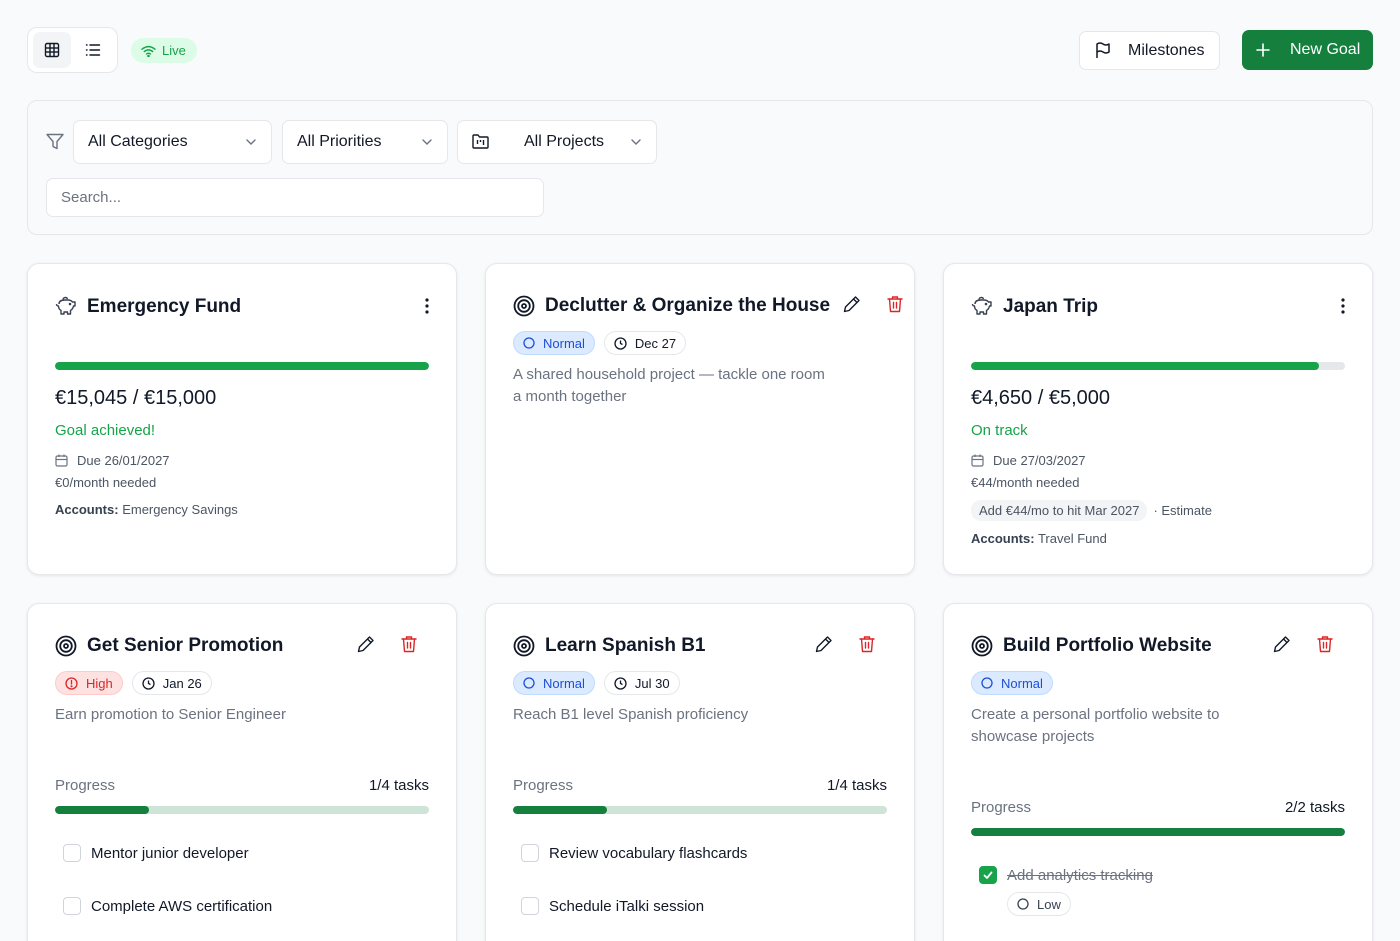 The width and height of the screenshot is (1400, 941). Describe the element at coordinates (387, 644) in the screenshot. I see `card-actions` at that location.